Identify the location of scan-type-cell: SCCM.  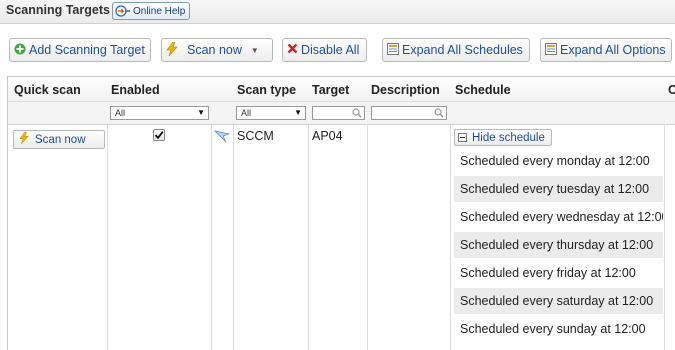
(255, 136).